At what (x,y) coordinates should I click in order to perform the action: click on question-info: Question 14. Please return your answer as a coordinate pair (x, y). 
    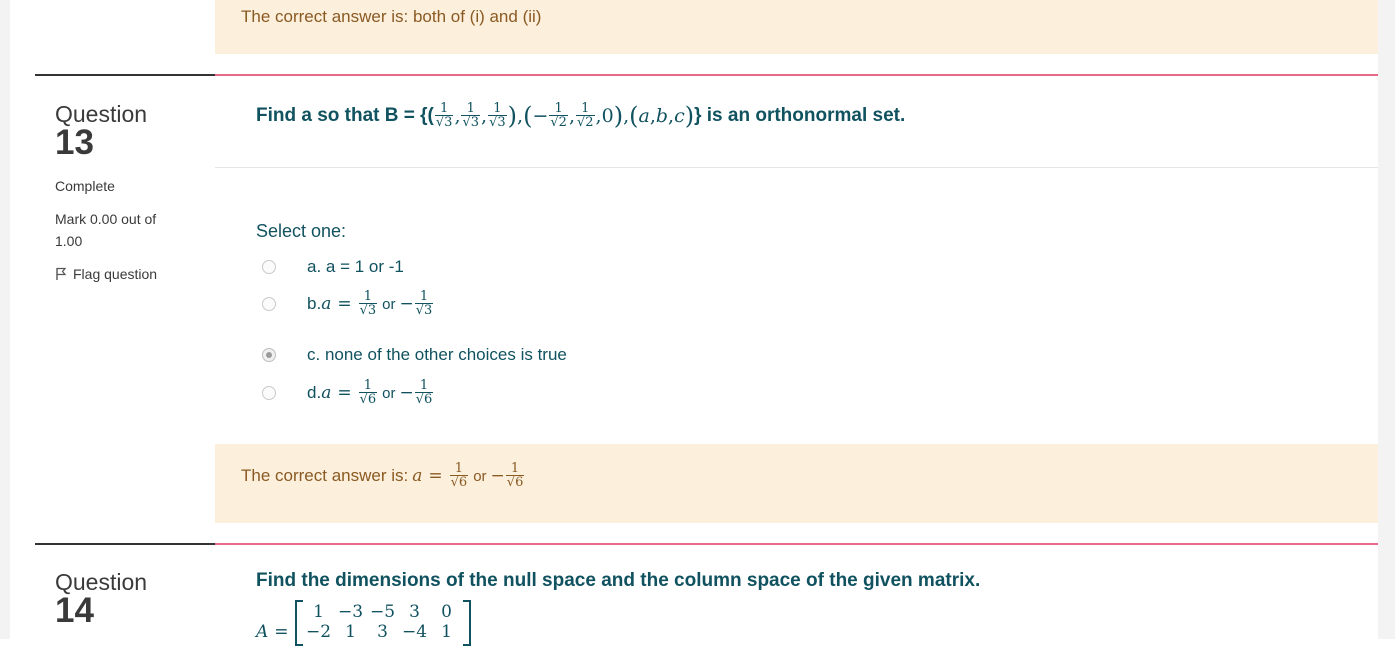
    Looking at the image, I should click on (130, 599).